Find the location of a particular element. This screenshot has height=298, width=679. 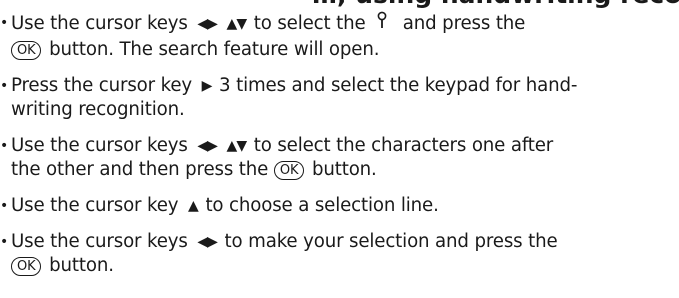

up-arrow-key-icon: ▲ is located at coordinates (193, 206).